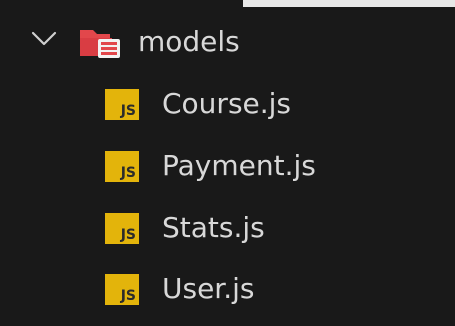 This screenshot has height=326, width=455. Describe the element at coordinates (44, 39) in the screenshot. I see `chevron-down-icon` at that location.